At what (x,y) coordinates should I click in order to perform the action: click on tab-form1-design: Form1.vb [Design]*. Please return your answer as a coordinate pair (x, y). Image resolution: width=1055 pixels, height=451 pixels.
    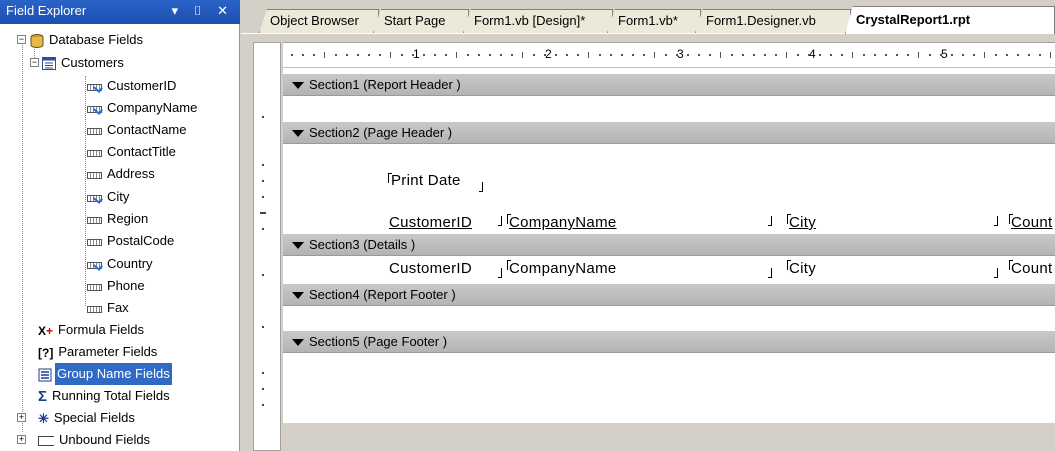
    Looking at the image, I should click on (538, 21).